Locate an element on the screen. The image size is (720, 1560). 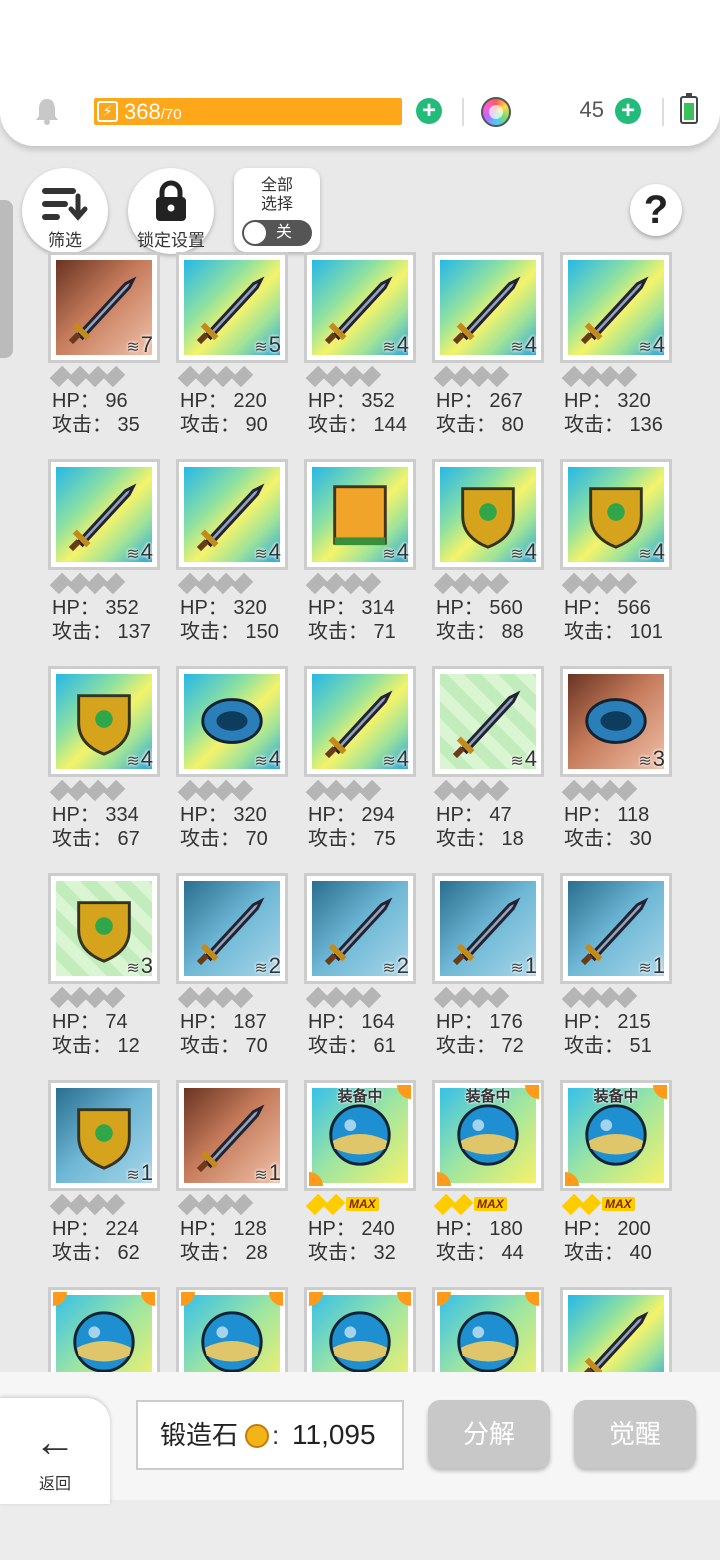
equipment-card: ≋4 HP： 47 攻击： 18 is located at coordinates (488, 758).